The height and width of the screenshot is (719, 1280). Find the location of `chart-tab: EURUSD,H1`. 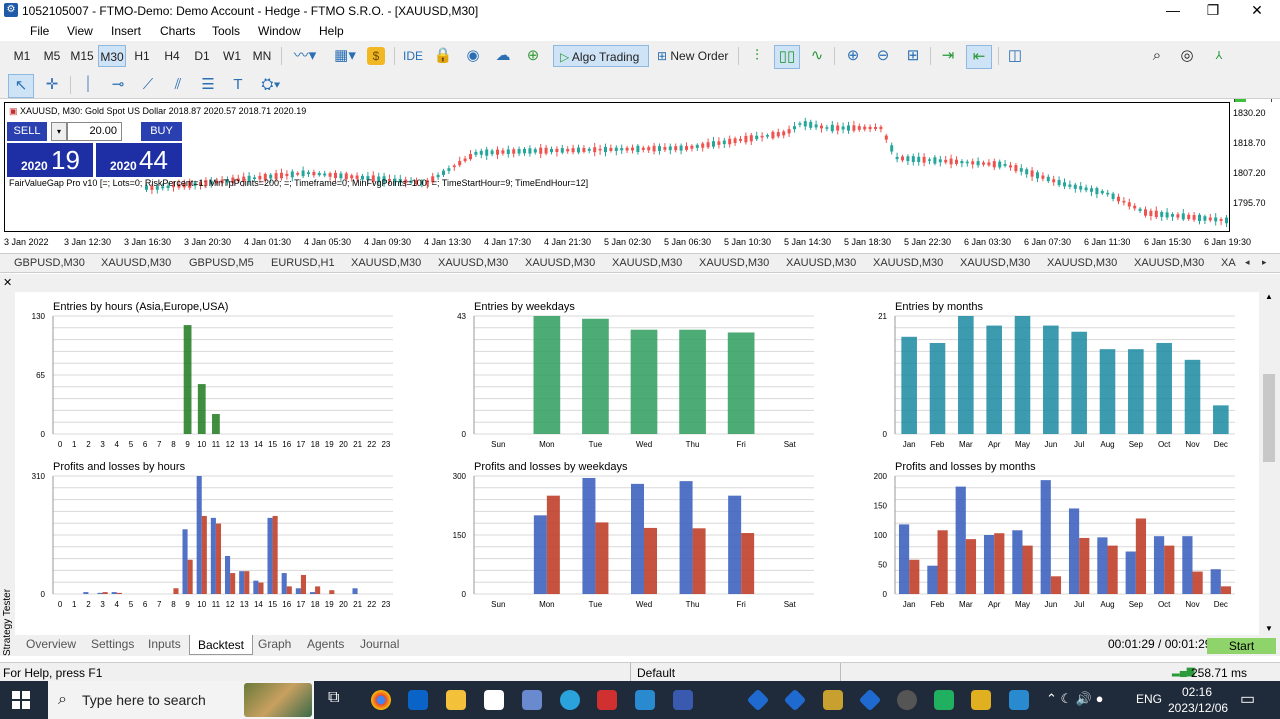

chart-tab: EURUSD,H1 is located at coordinates (303, 263).